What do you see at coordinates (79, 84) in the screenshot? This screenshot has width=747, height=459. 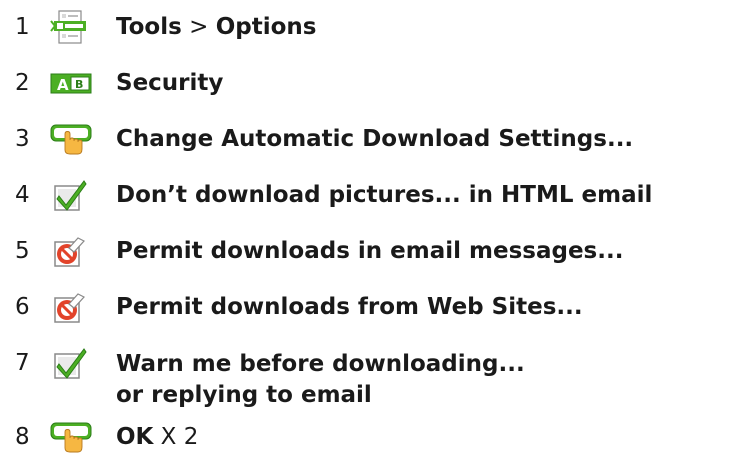 I see `svg-text: B` at bounding box center [79, 84].